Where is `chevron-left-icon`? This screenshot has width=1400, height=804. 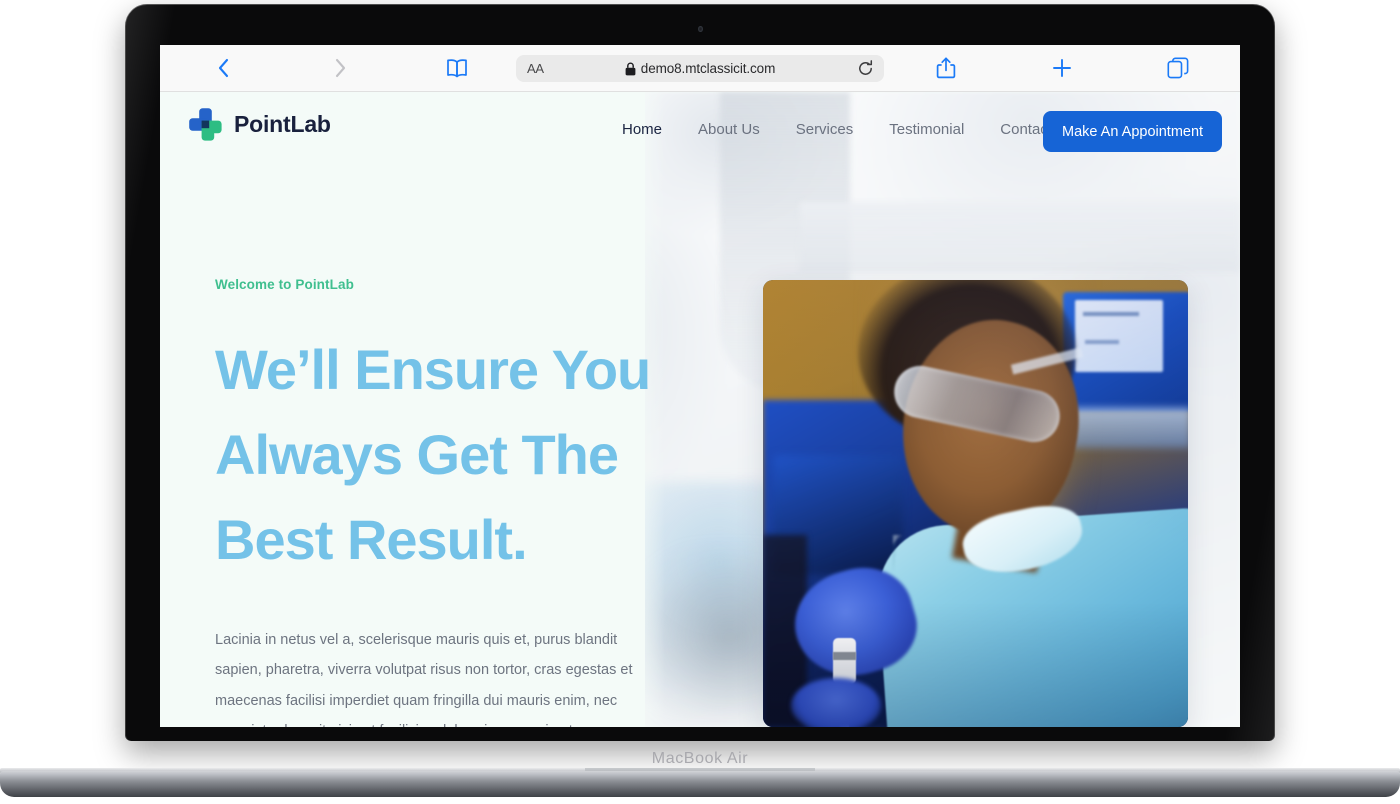 chevron-left-icon is located at coordinates (224, 68).